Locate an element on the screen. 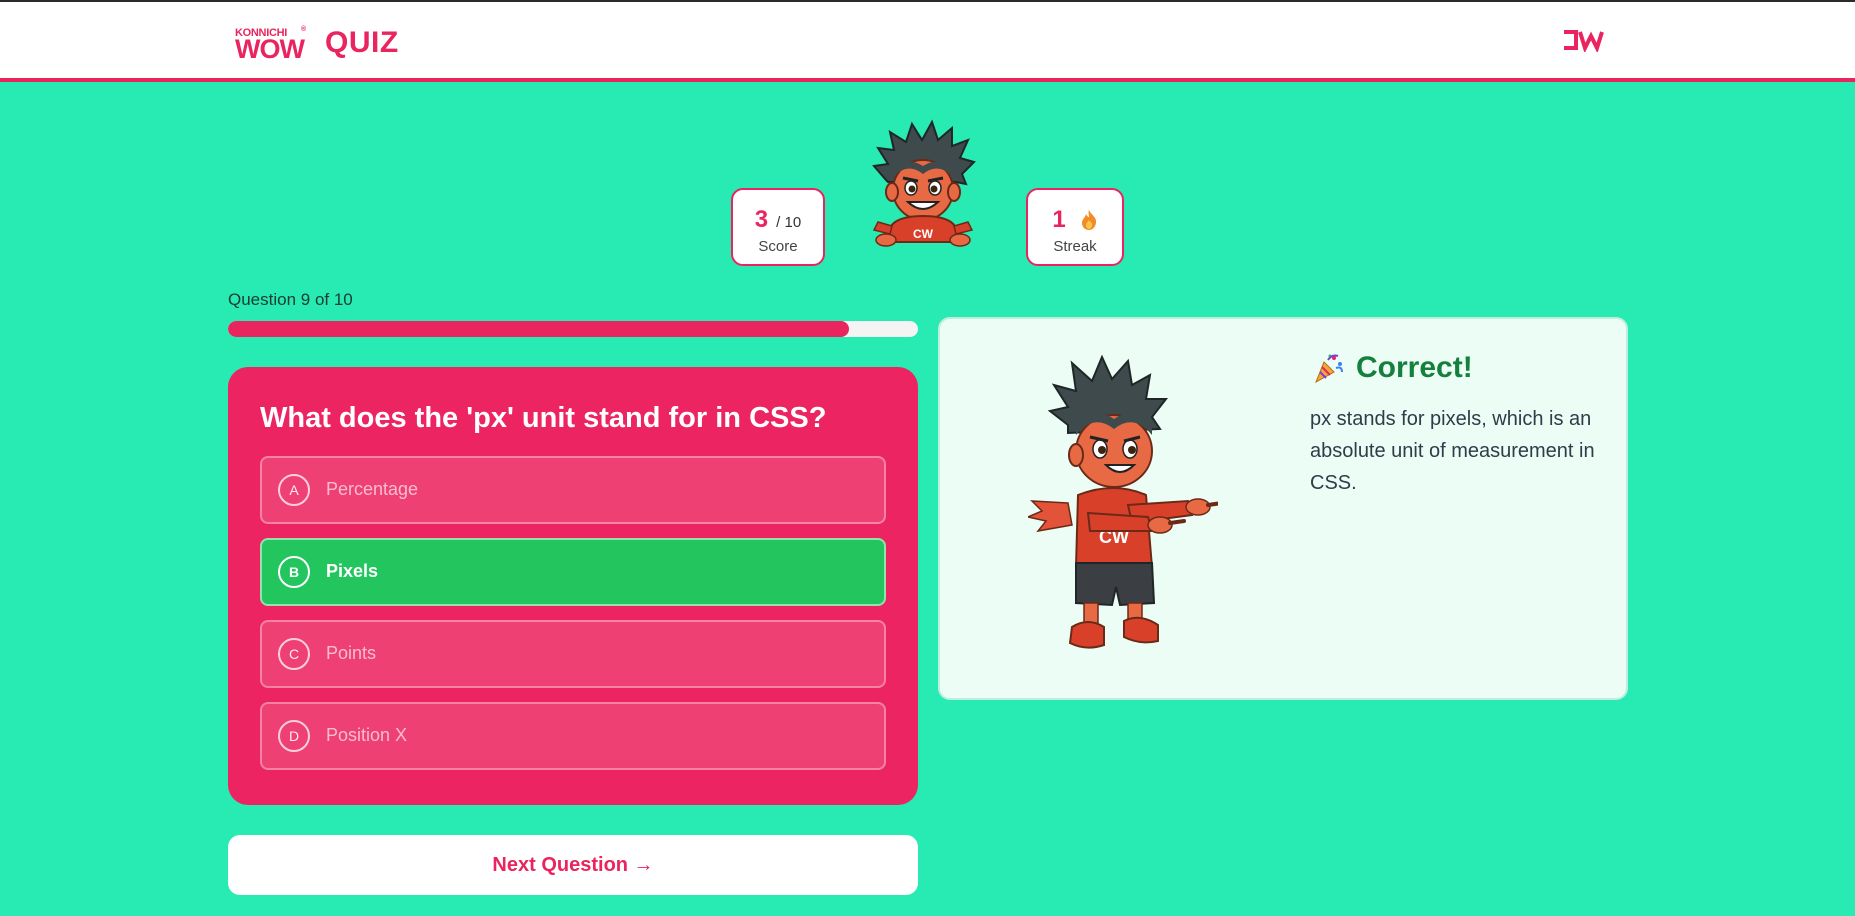  option-letter: D is located at coordinates (294, 735).